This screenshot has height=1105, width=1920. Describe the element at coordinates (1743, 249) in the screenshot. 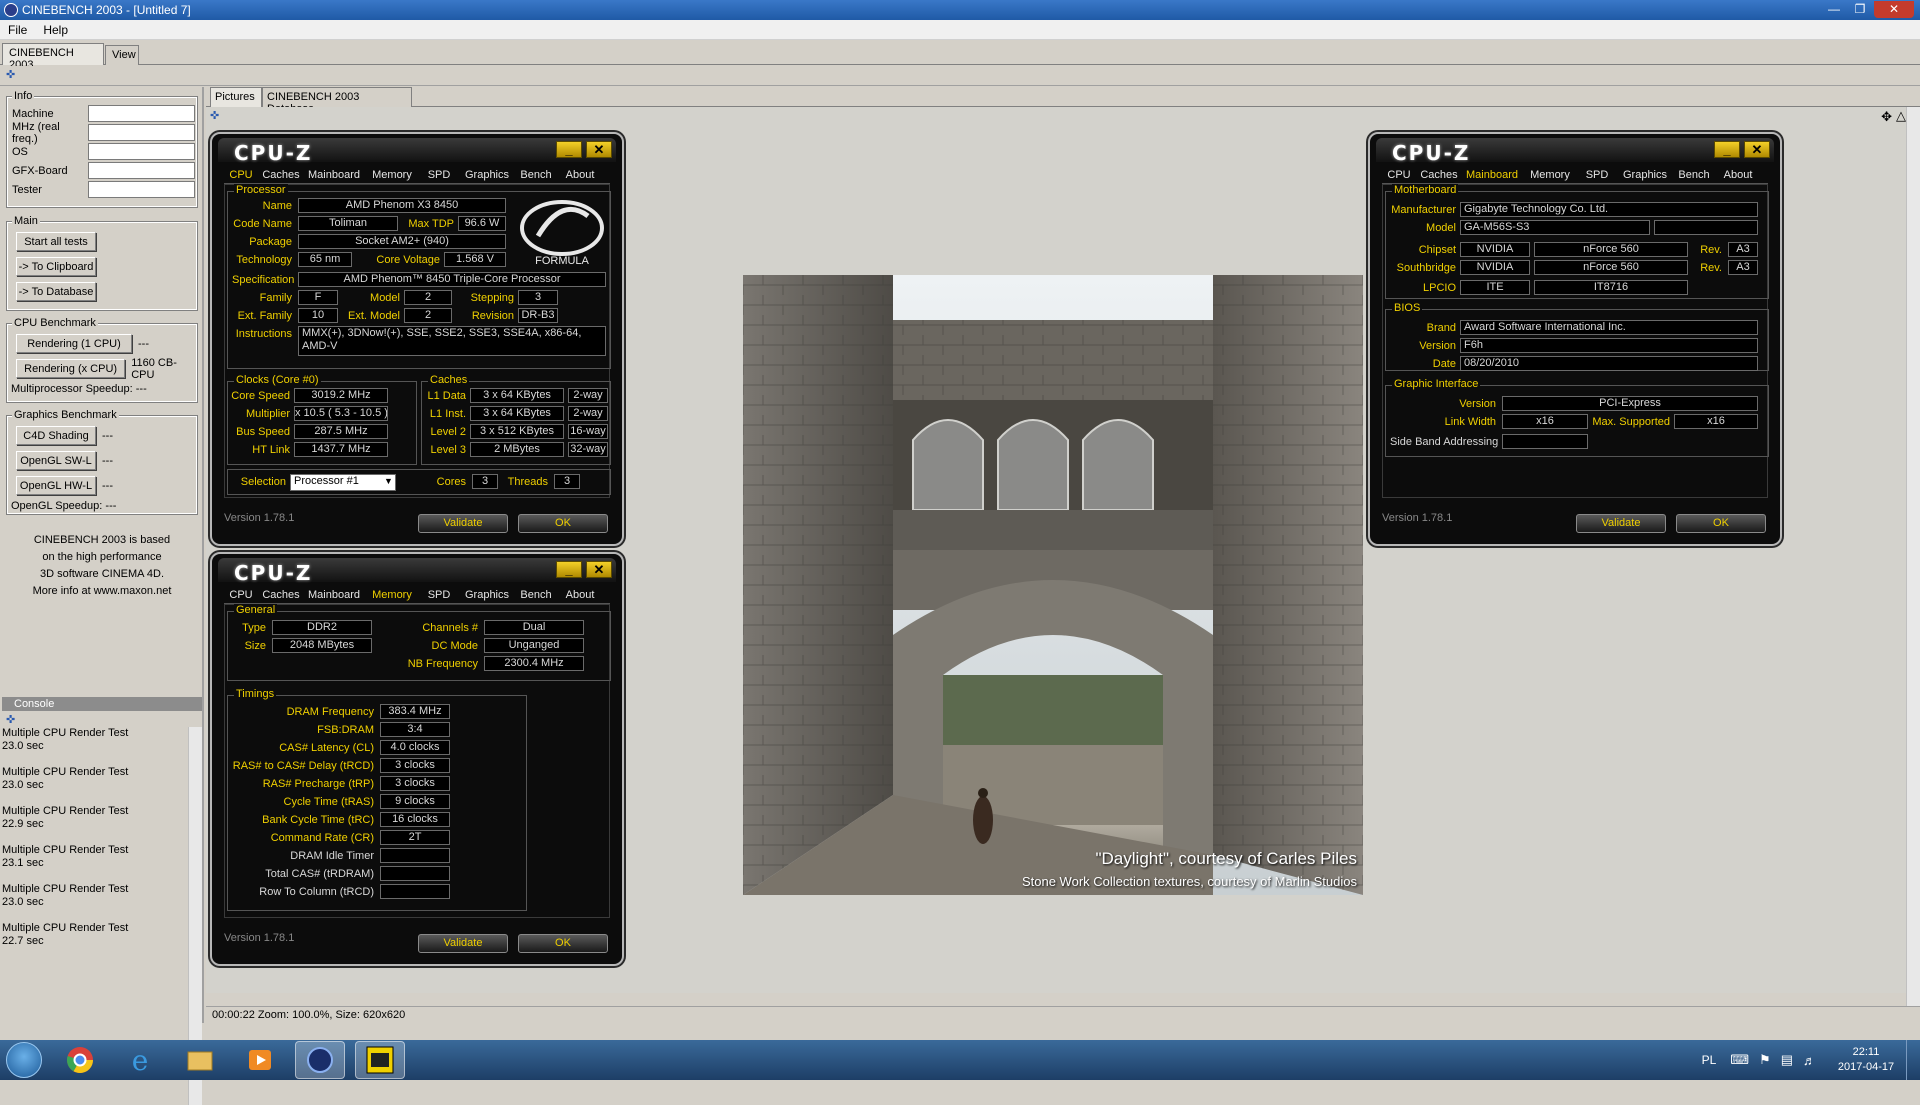

I see `chipset-rev-value: A3` at that location.